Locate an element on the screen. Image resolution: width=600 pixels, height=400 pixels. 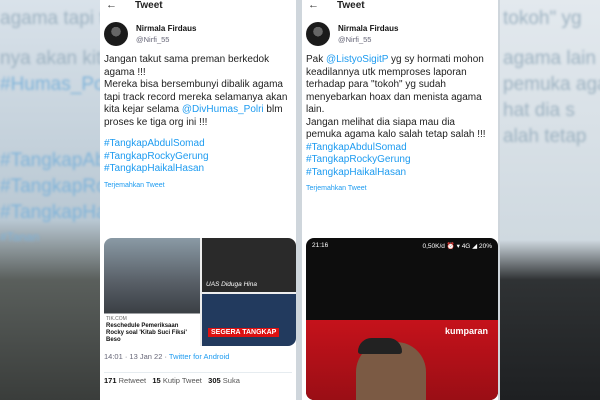
news-brand-logo: kumparan is located at coordinates (466, 331).